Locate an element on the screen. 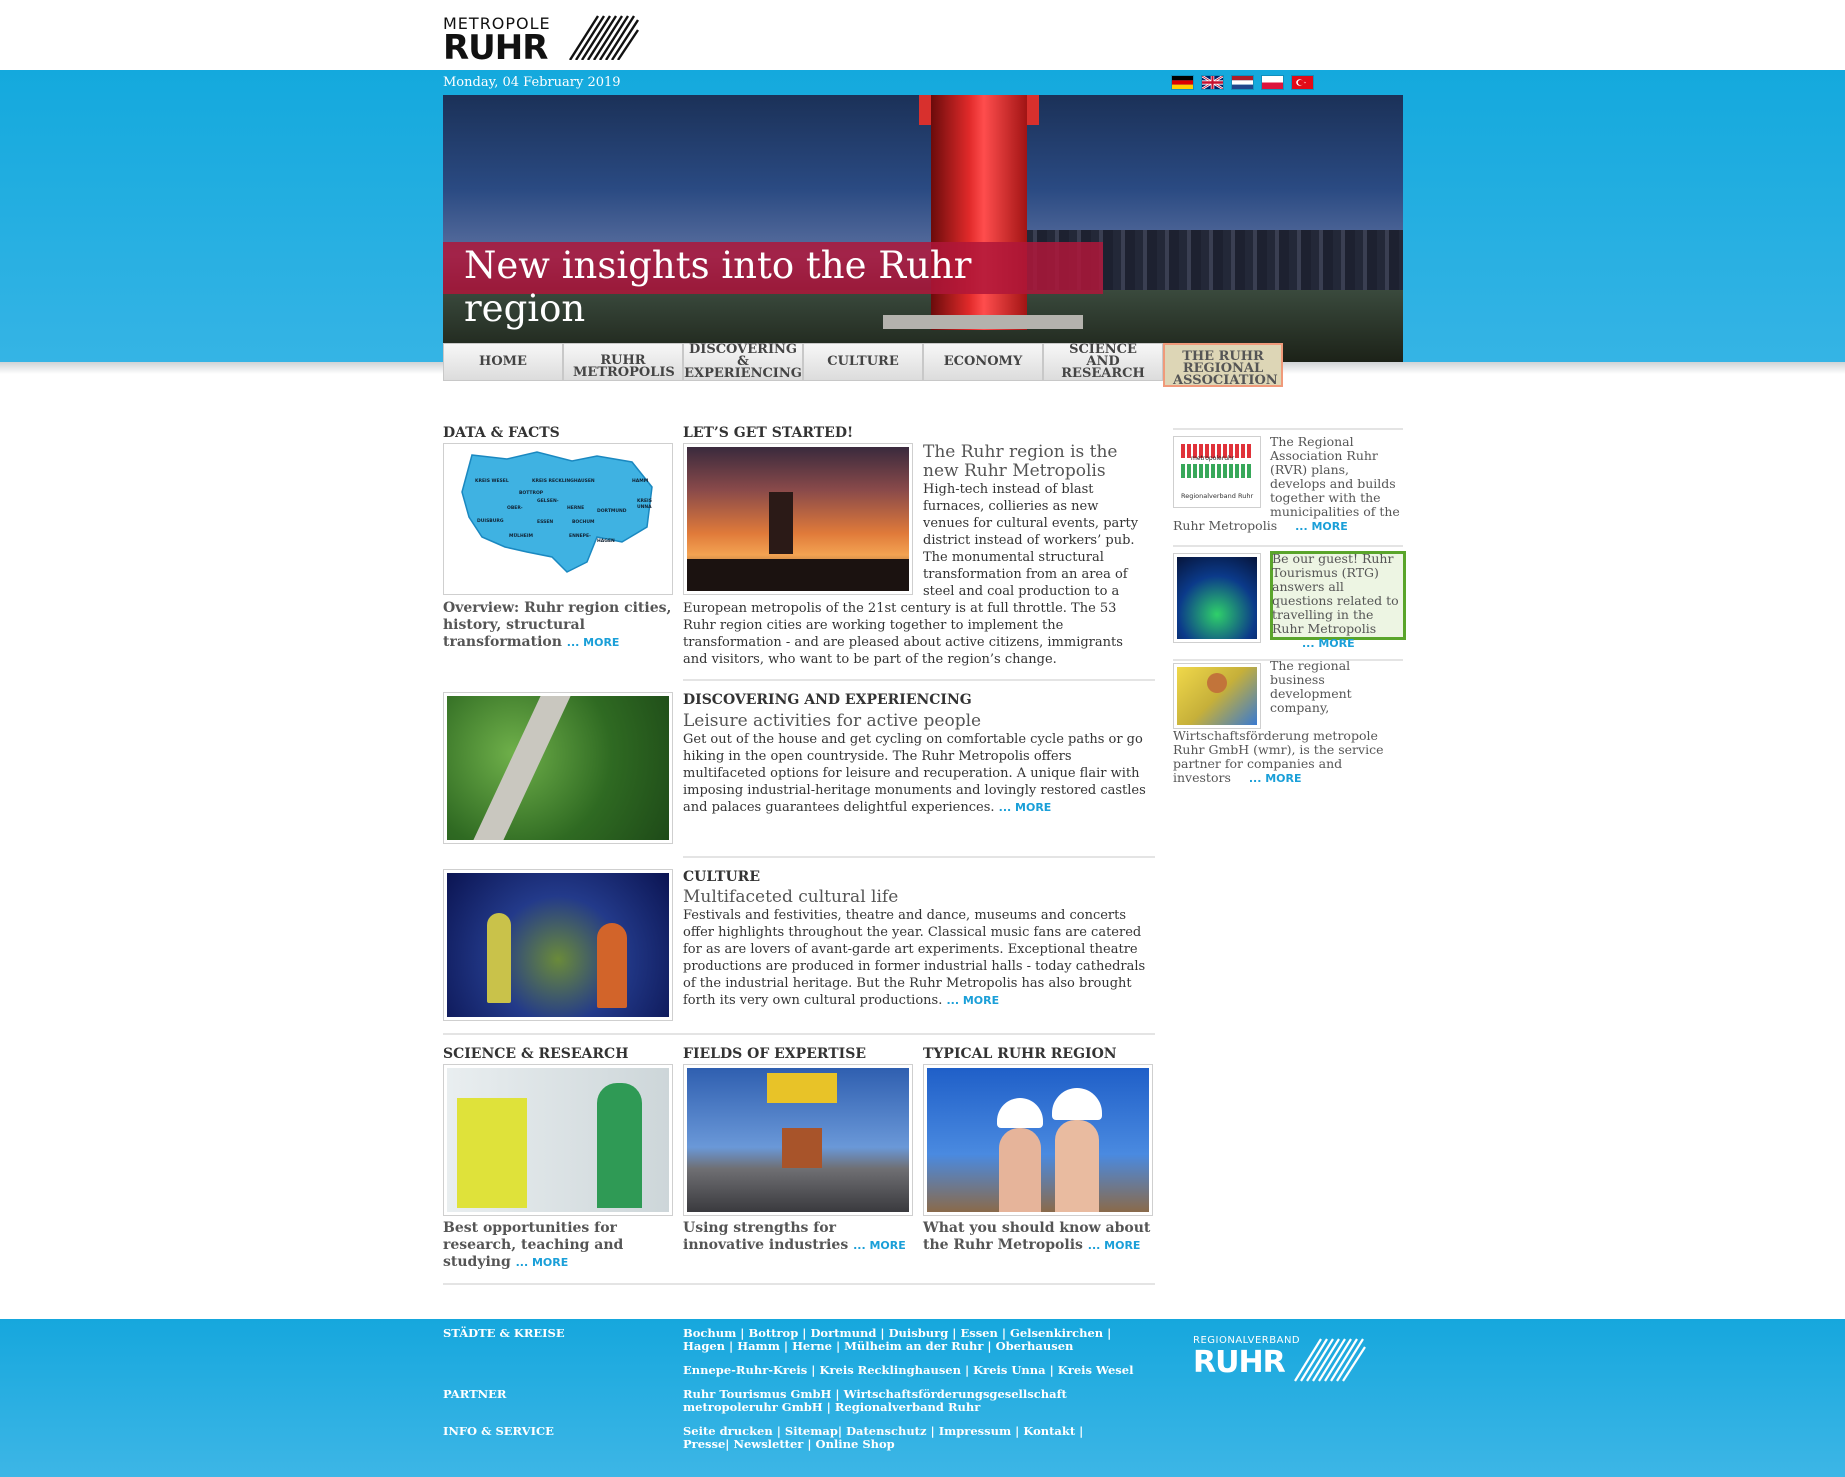 The width and height of the screenshot is (1845, 1477). garden-aerial-photo is located at coordinates (558, 768).